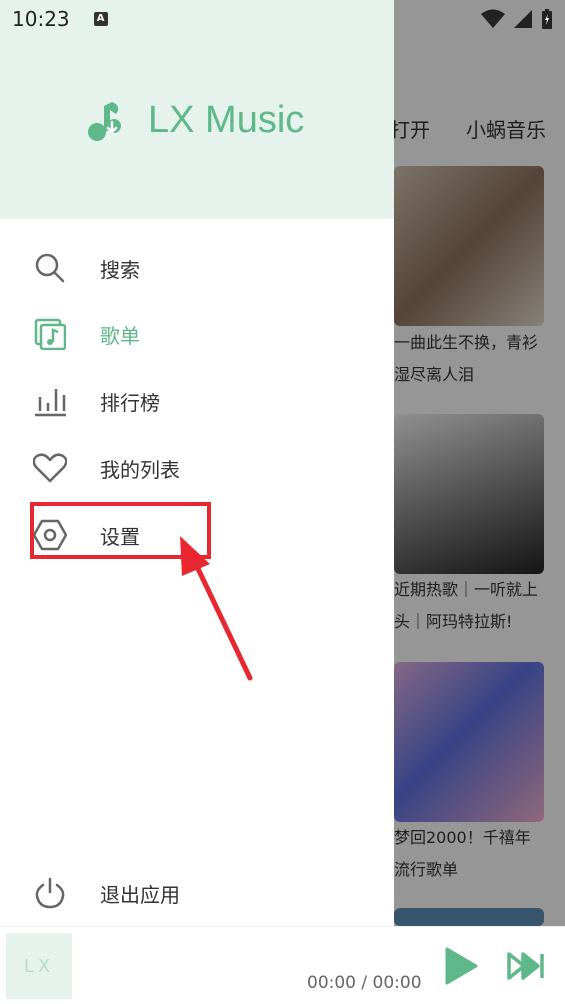  What do you see at coordinates (282, 965) in the screenshot?
I see `player-bar: LX 00:00 / 00:00` at bounding box center [282, 965].